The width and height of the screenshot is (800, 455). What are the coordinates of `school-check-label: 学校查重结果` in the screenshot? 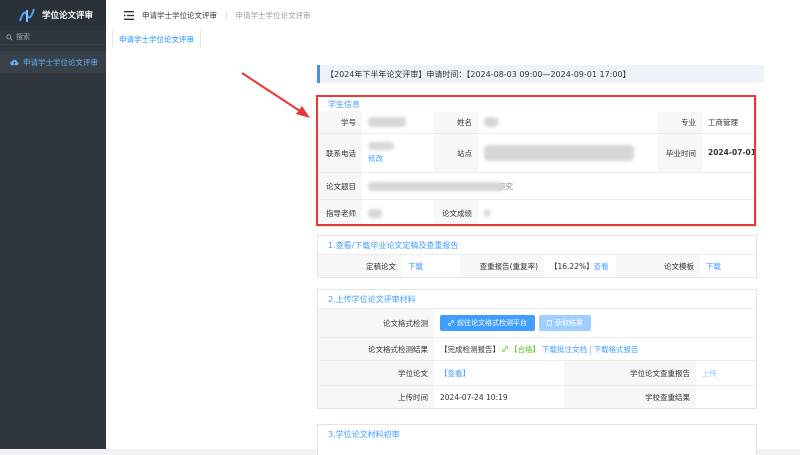 It's located at (630, 397).